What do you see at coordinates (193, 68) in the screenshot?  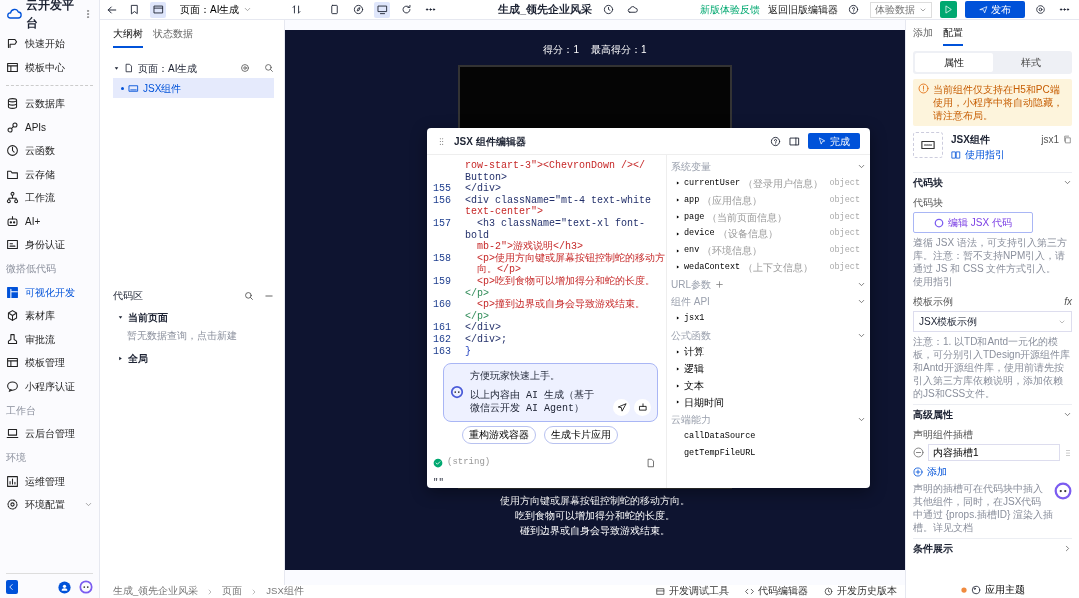 I see `tree-item: 页面：AI生成` at bounding box center [193, 68].